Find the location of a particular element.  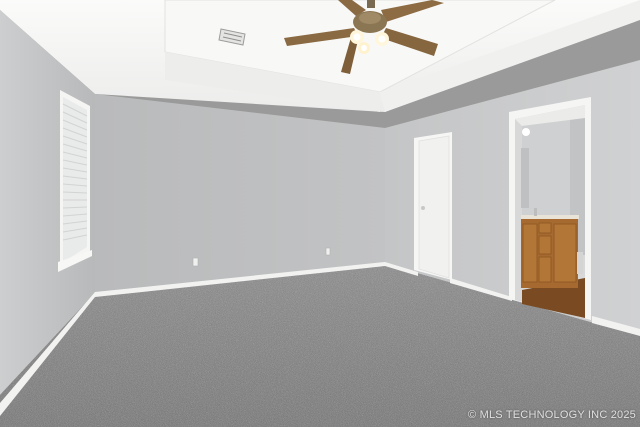

closed-door is located at coordinates (433, 206).